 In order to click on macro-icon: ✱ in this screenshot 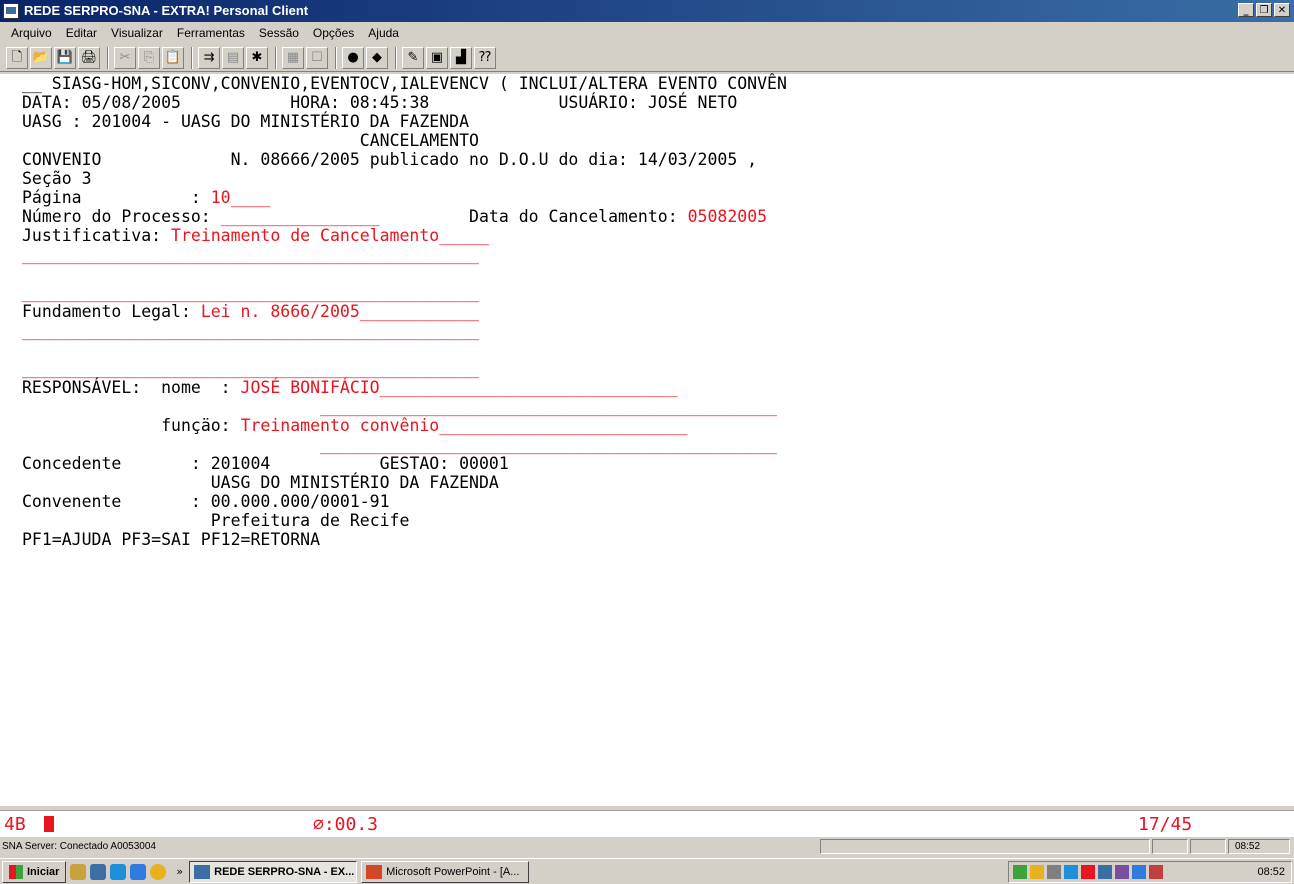, I will do `click(257, 57)`.